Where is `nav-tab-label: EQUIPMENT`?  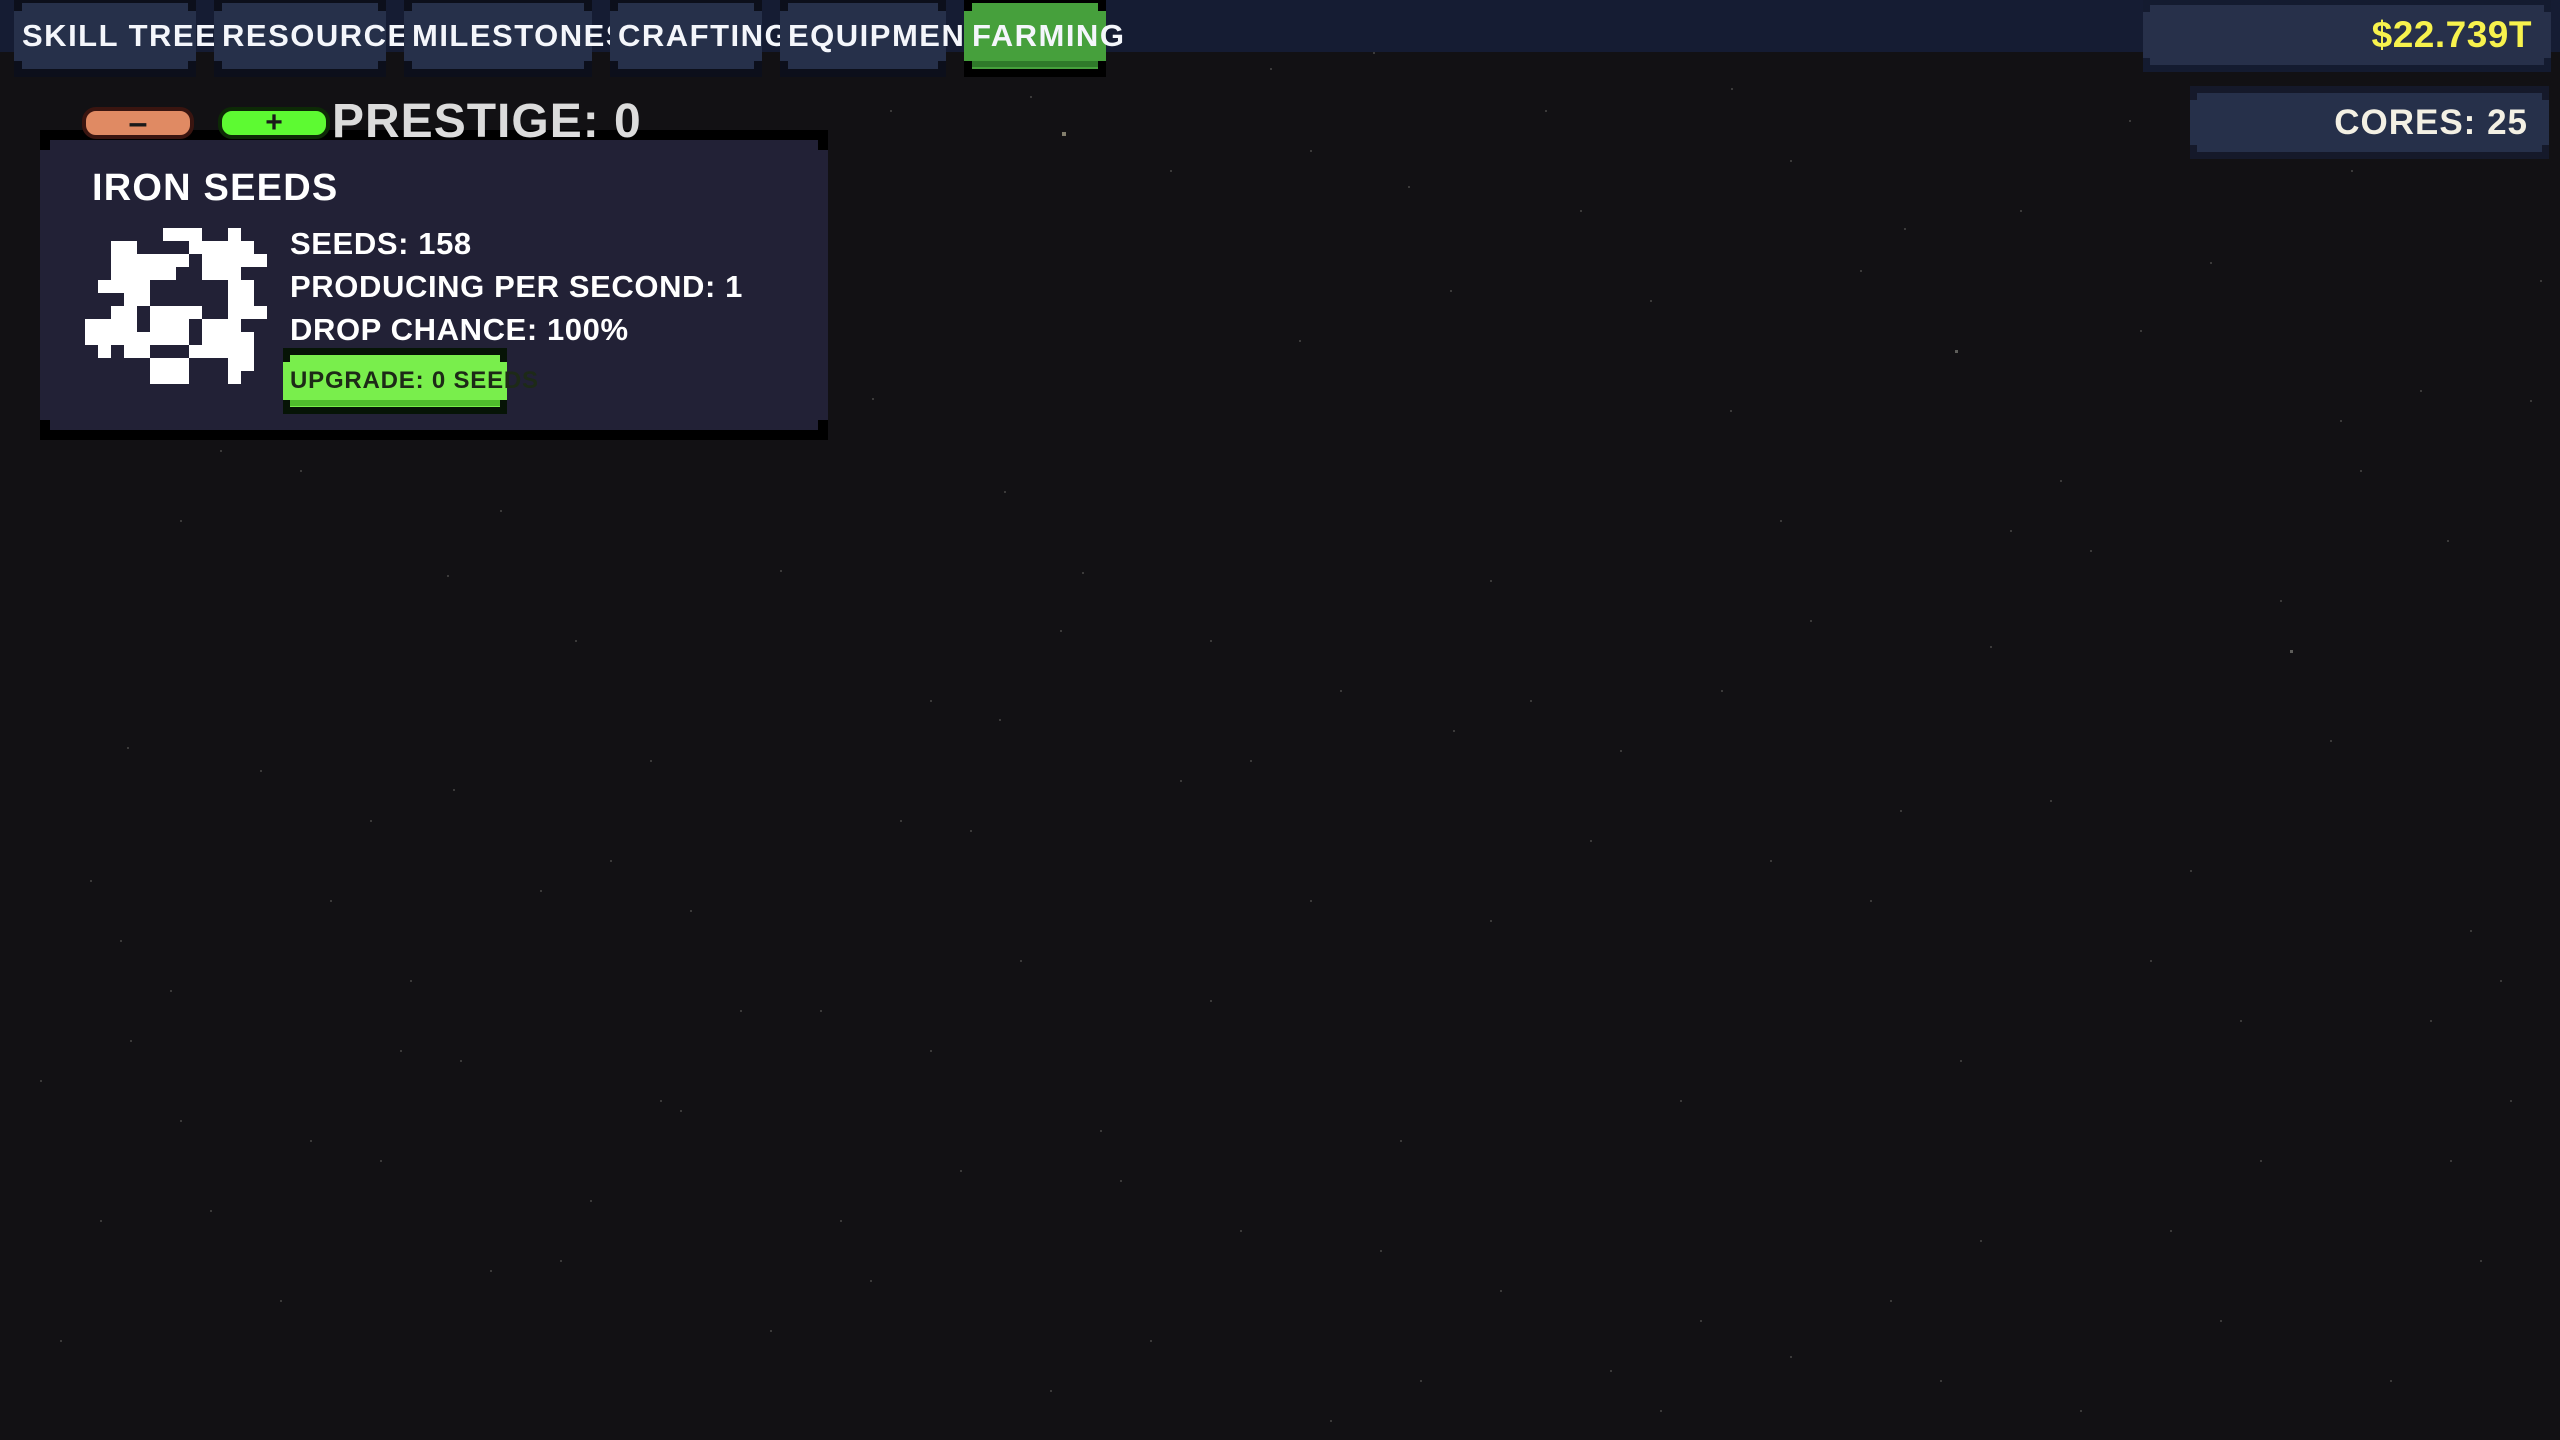 nav-tab-label: EQUIPMENT is located at coordinates (887, 35).